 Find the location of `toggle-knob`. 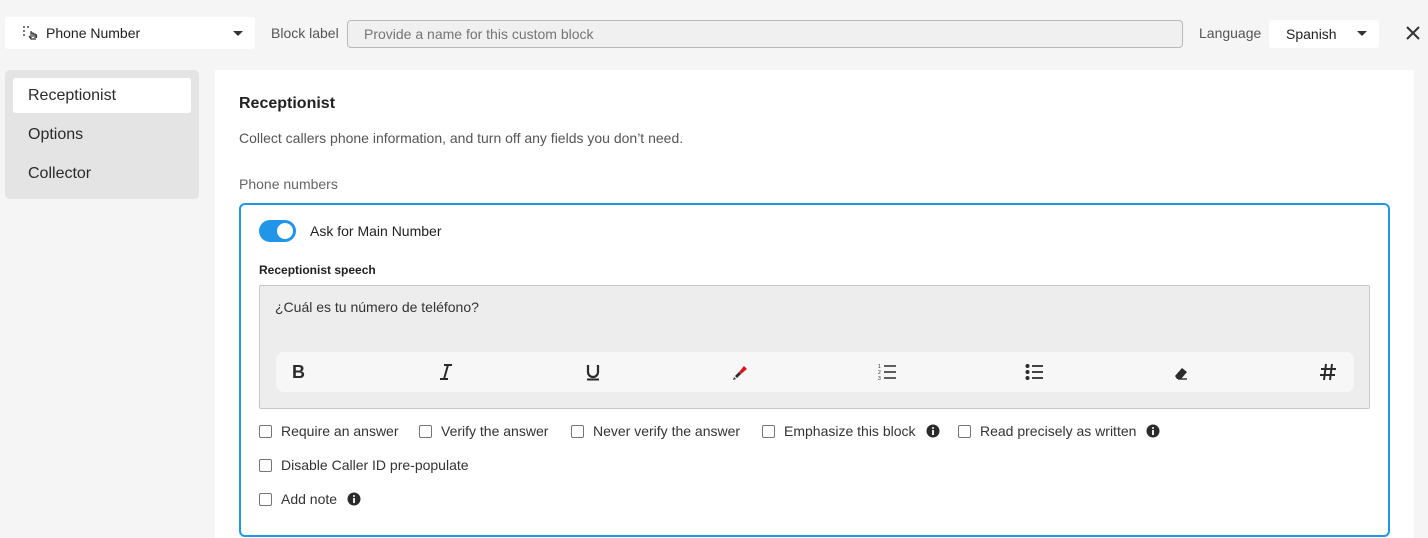

toggle-knob is located at coordinates (285, 231).